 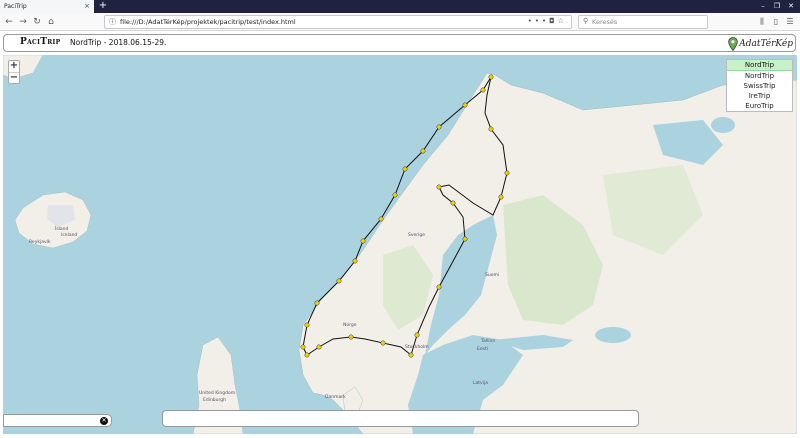 I want to click on reload-icon: ↻, so click(x=37, y=22).